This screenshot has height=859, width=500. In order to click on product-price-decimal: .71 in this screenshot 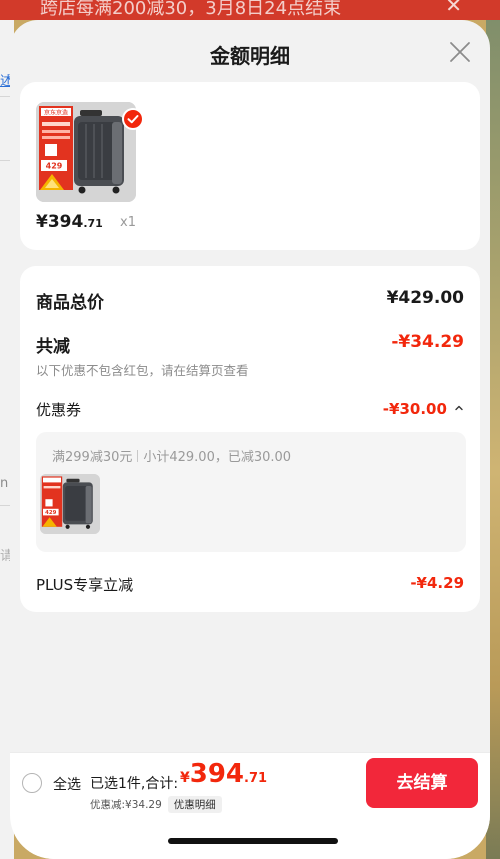, I will do `click(93, 223)`.